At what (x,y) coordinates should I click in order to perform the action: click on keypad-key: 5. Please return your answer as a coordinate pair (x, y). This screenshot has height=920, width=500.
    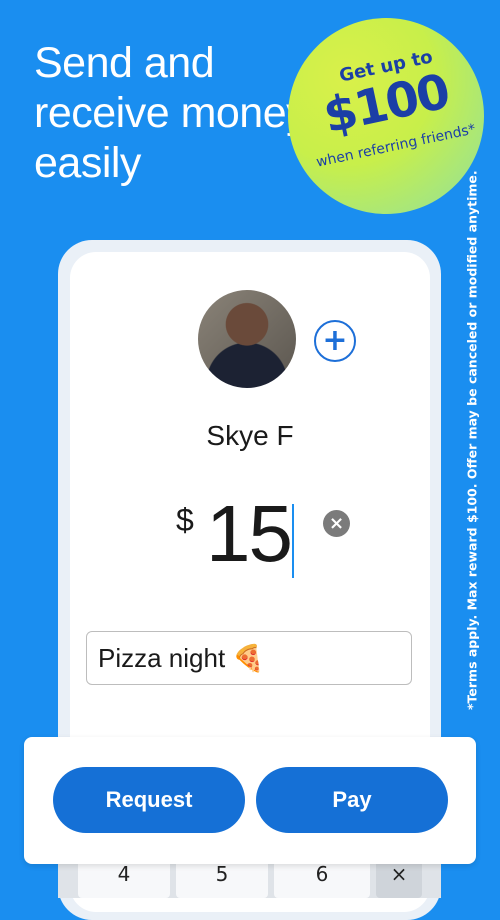
    Looking at the image, I should click on (222, 879).